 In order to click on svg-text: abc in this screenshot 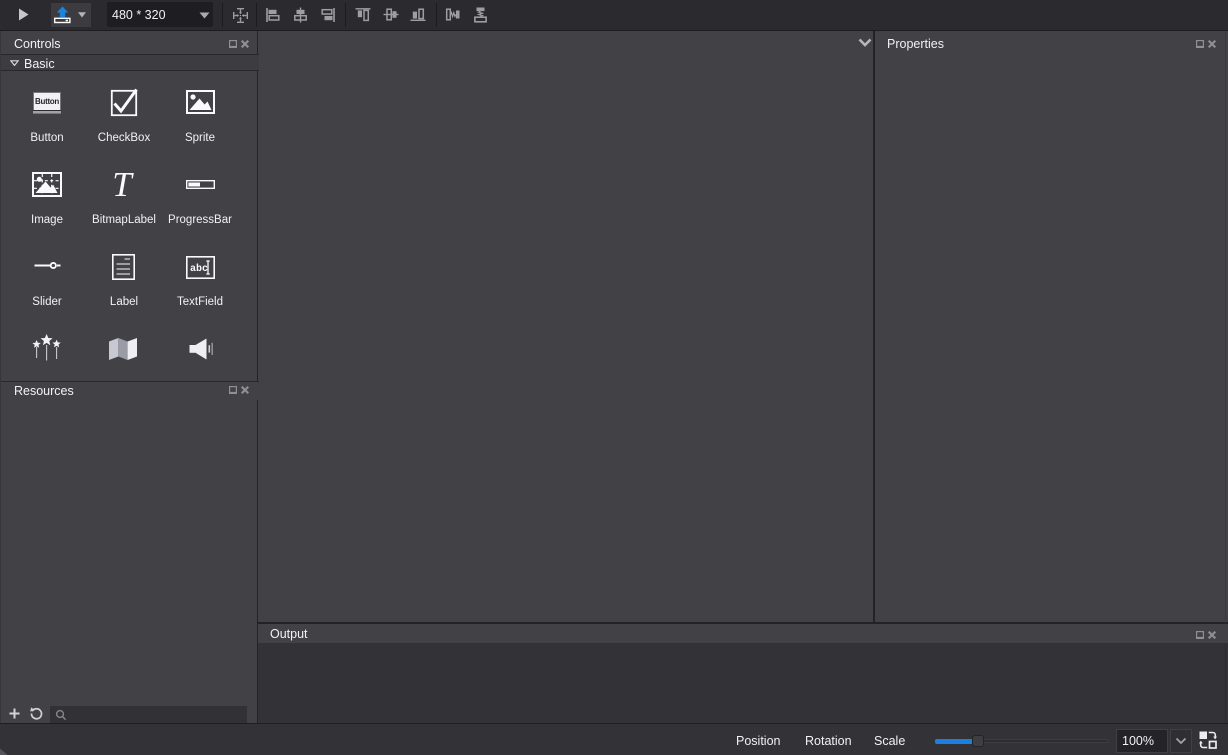, I will do `click(199, 269)`.